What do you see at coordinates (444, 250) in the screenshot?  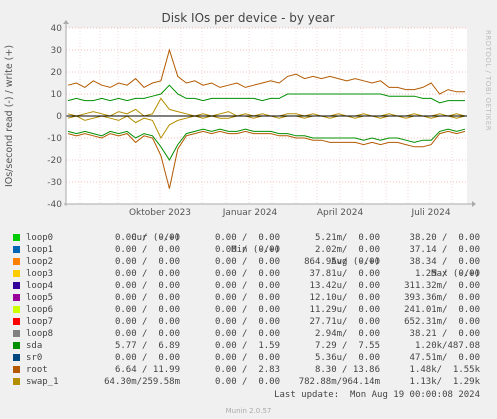 I see `legend-loop1-max: 37.14 / 0.00` at bounding box center [444, 250].